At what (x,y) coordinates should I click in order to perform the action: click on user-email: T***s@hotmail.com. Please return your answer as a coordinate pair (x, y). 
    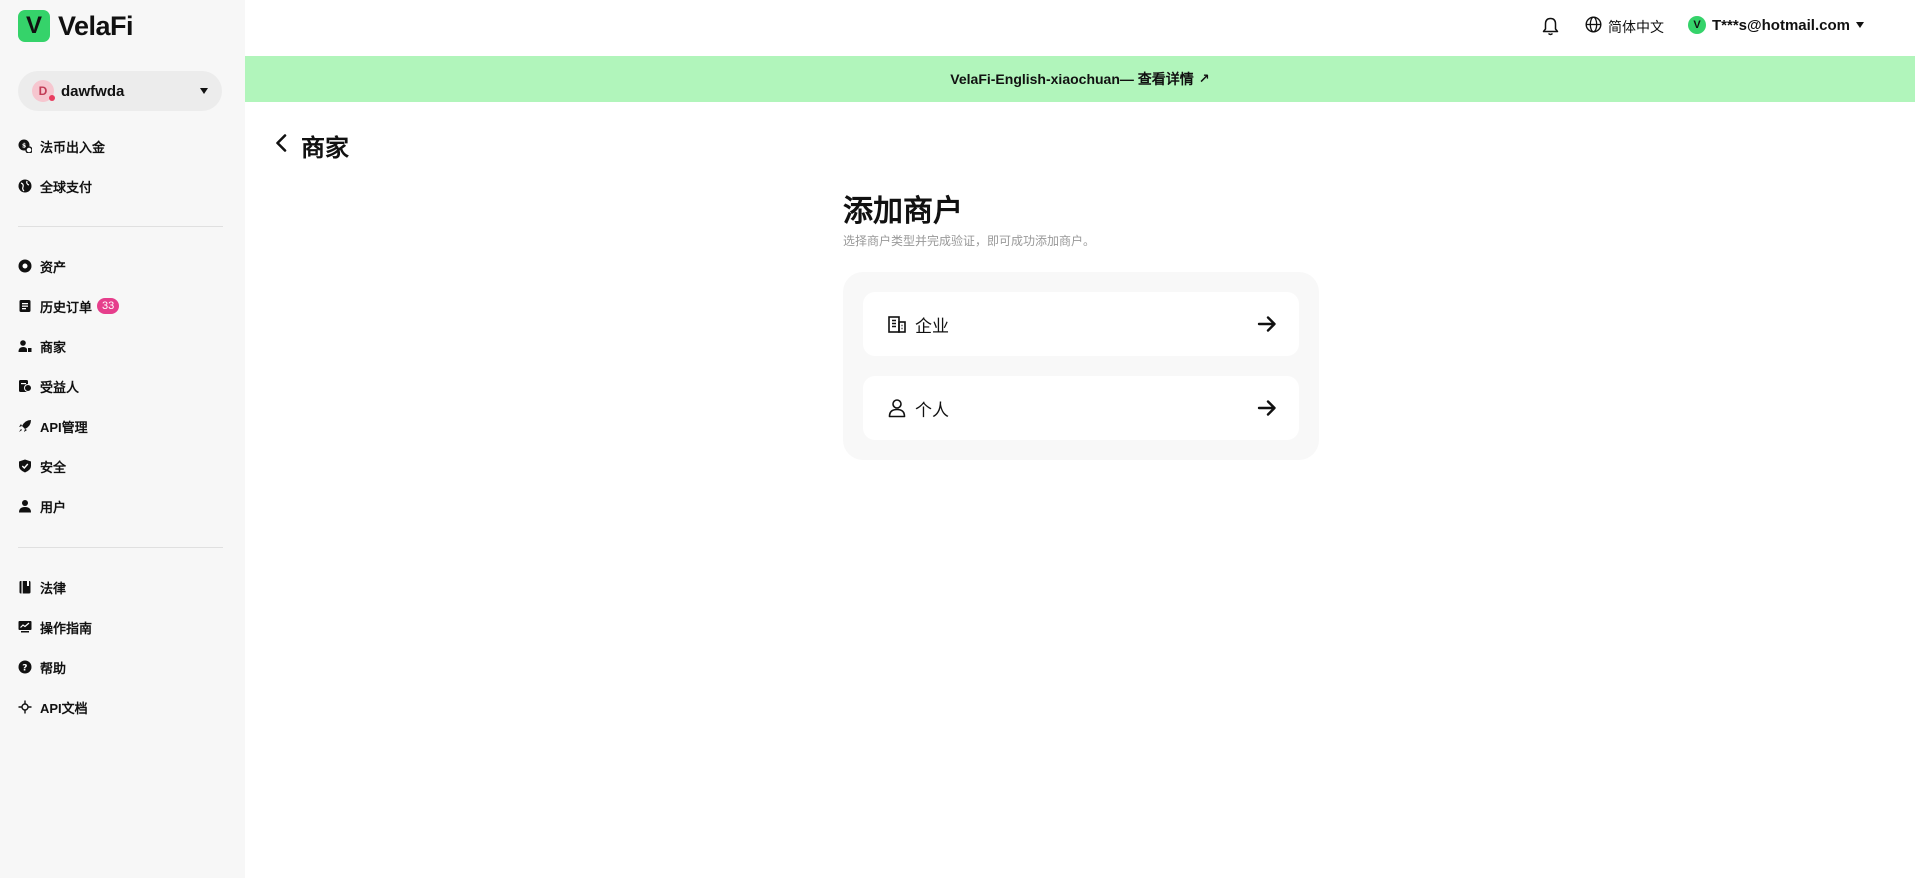
    Looking at the image, I should click on (1781, 25).